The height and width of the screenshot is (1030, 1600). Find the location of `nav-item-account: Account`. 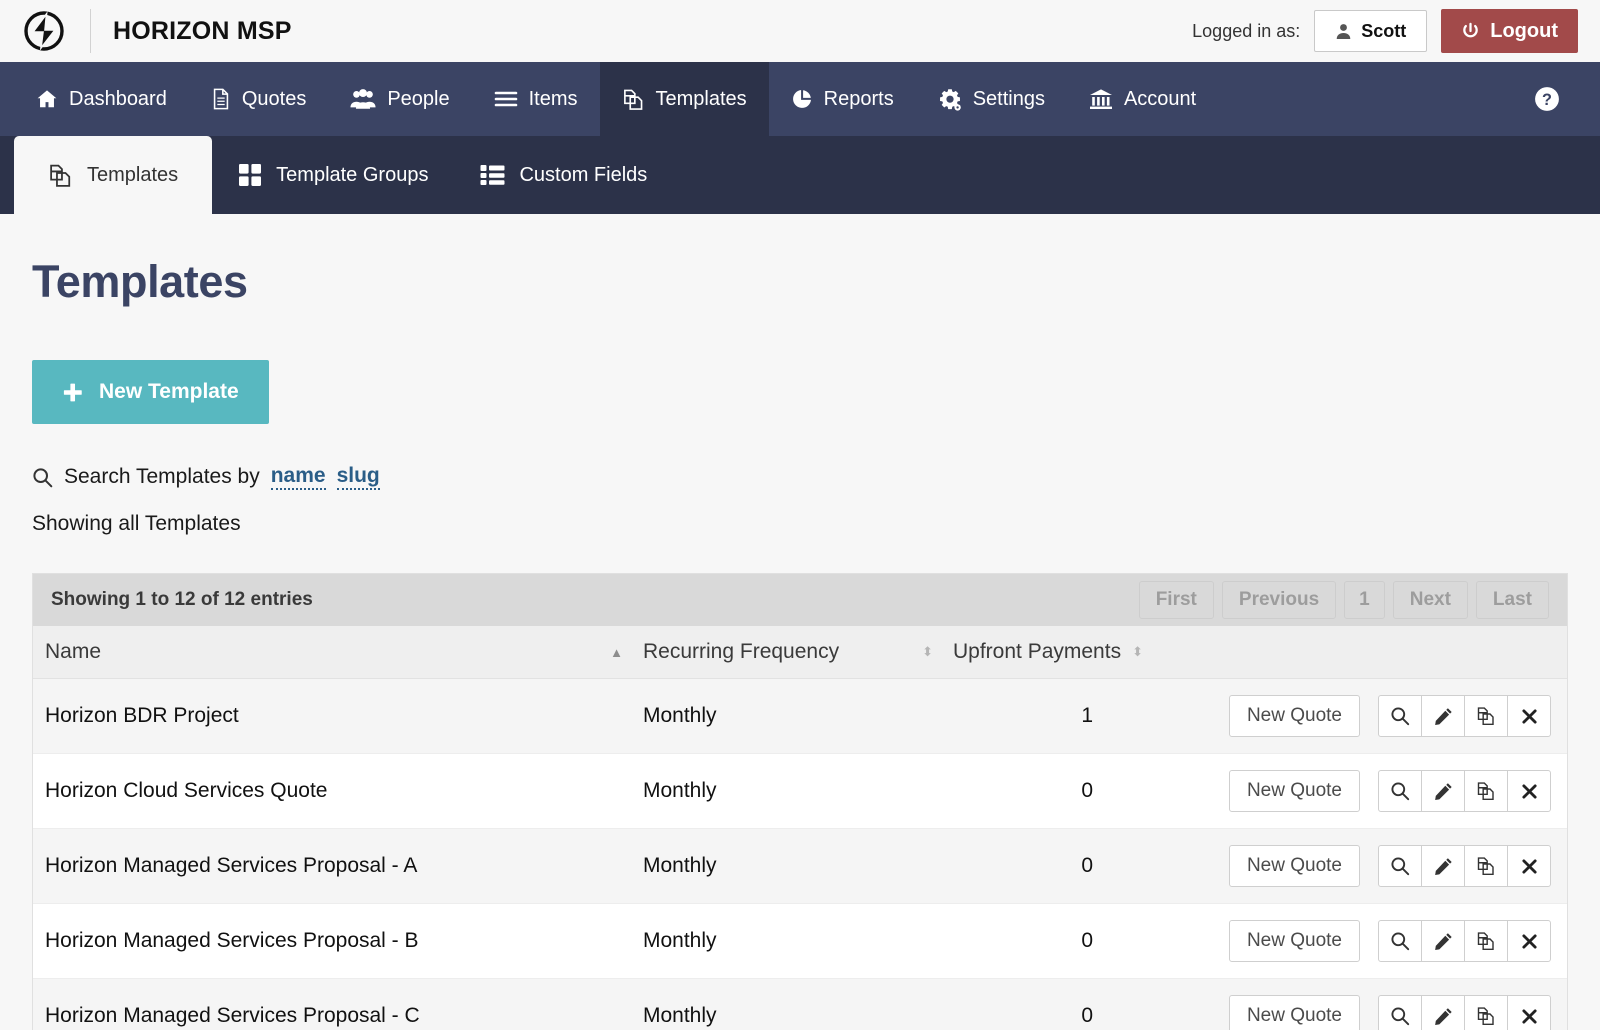

nav-item-account: Account is located at coordinates (1142, 99).